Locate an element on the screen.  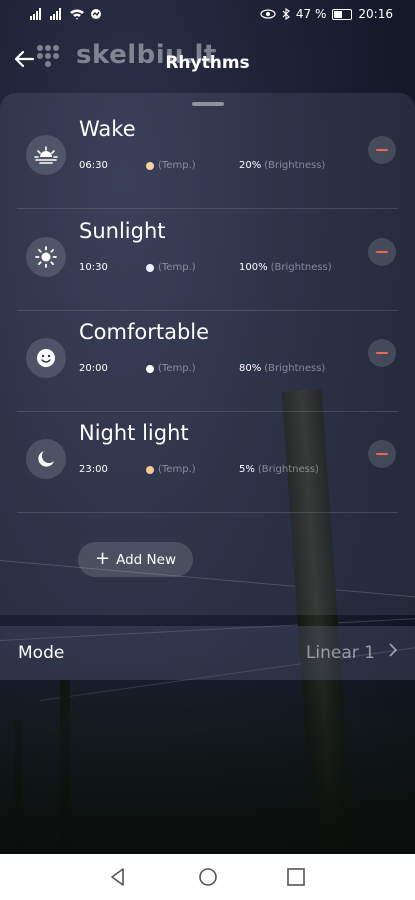
rhythm-time: 23:00 is located at coordinates (93, 469).